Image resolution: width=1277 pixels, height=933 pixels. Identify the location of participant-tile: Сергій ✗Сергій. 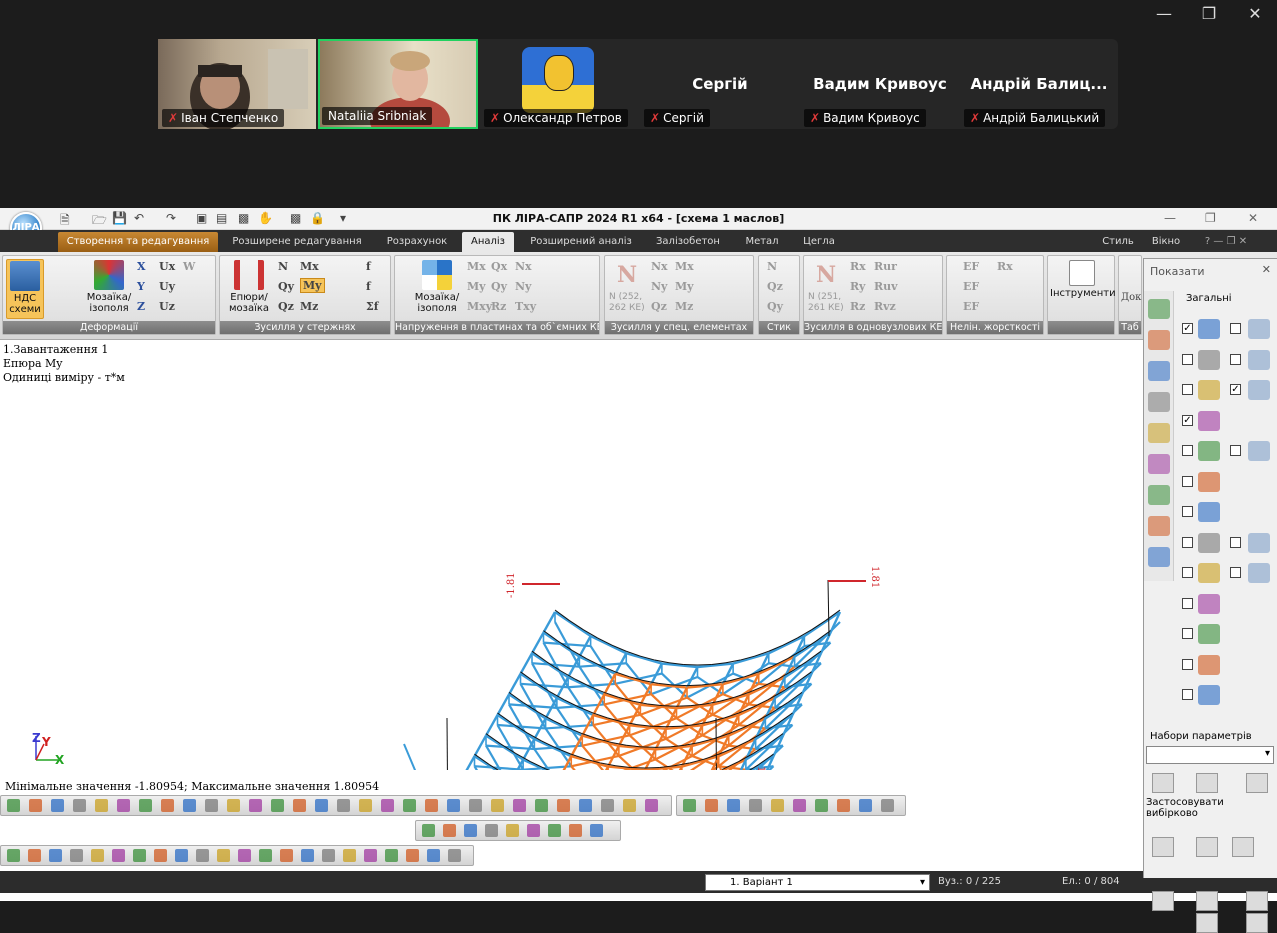
(720, 84).